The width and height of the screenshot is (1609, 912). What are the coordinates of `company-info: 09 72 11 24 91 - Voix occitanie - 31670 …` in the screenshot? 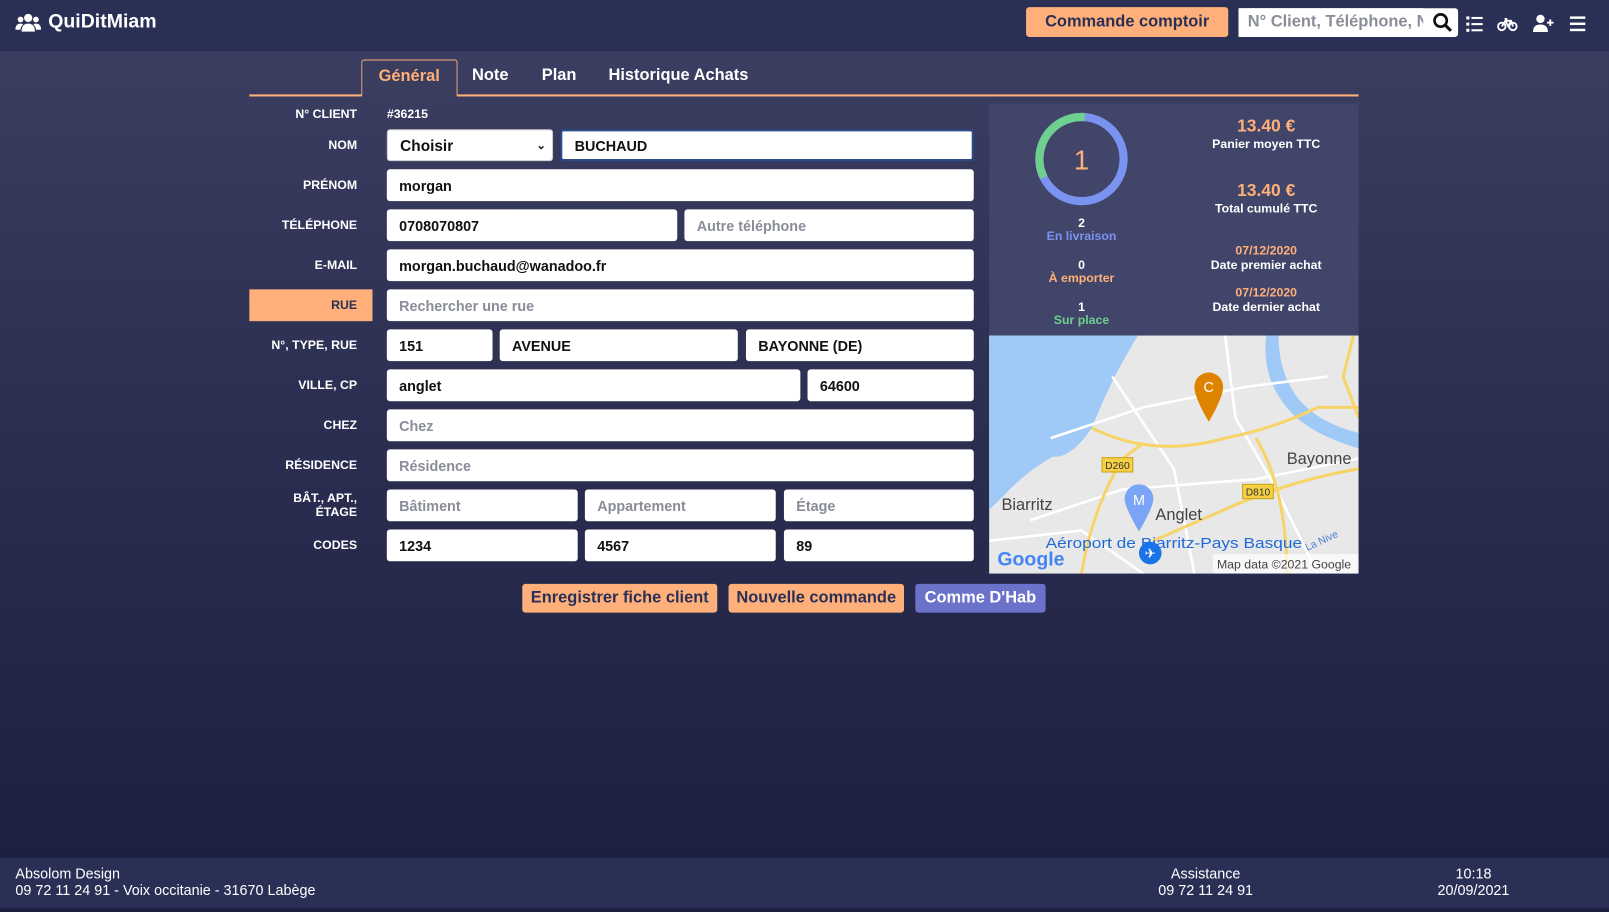 It's located at (165, 889).